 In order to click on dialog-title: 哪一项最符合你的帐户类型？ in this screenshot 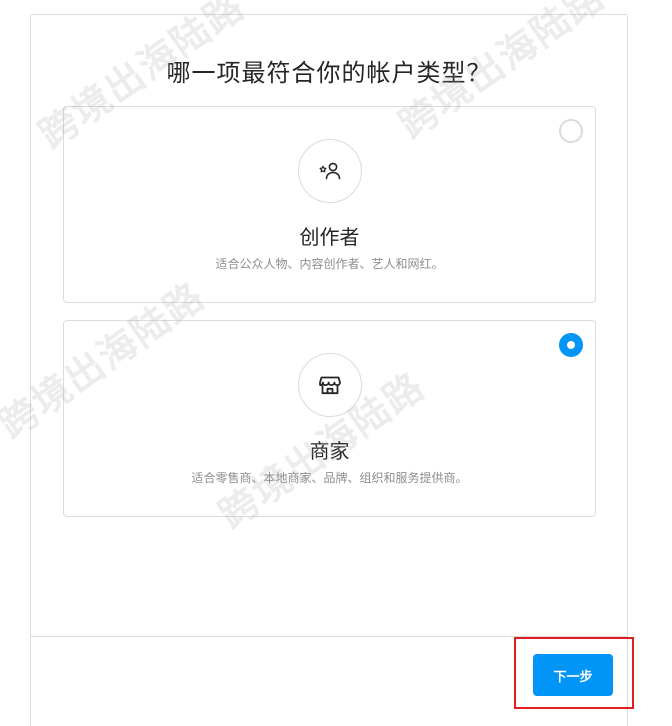, I will do `click(329, 73)`.